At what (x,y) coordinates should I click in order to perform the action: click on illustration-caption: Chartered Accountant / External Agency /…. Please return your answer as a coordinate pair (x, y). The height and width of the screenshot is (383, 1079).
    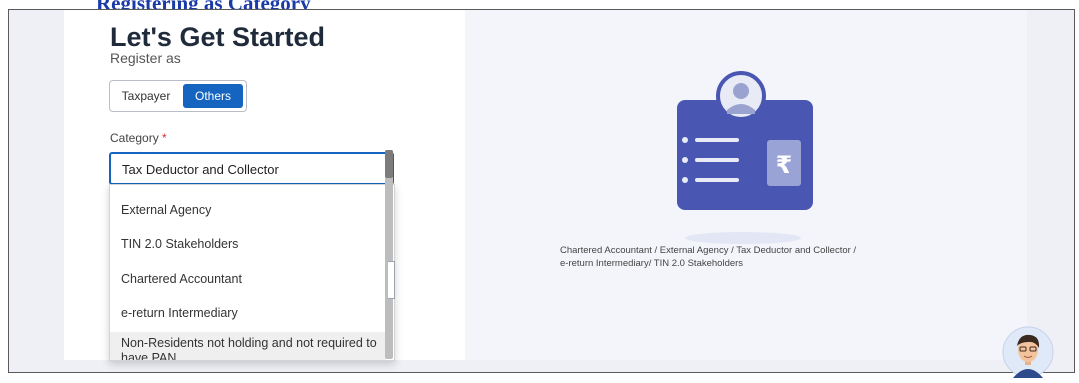
    Looking at the image, I should click on (750, 257).